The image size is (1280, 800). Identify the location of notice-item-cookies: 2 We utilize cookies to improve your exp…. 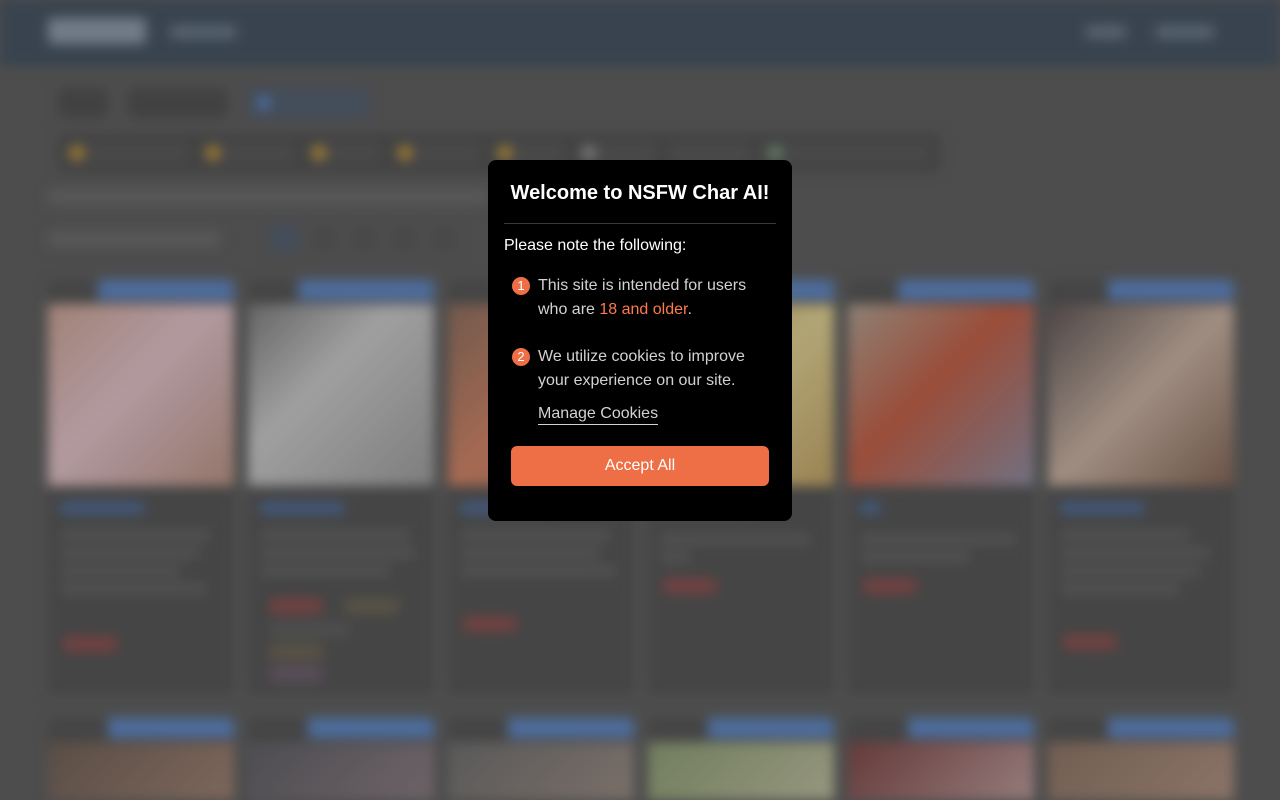
(640, 369).